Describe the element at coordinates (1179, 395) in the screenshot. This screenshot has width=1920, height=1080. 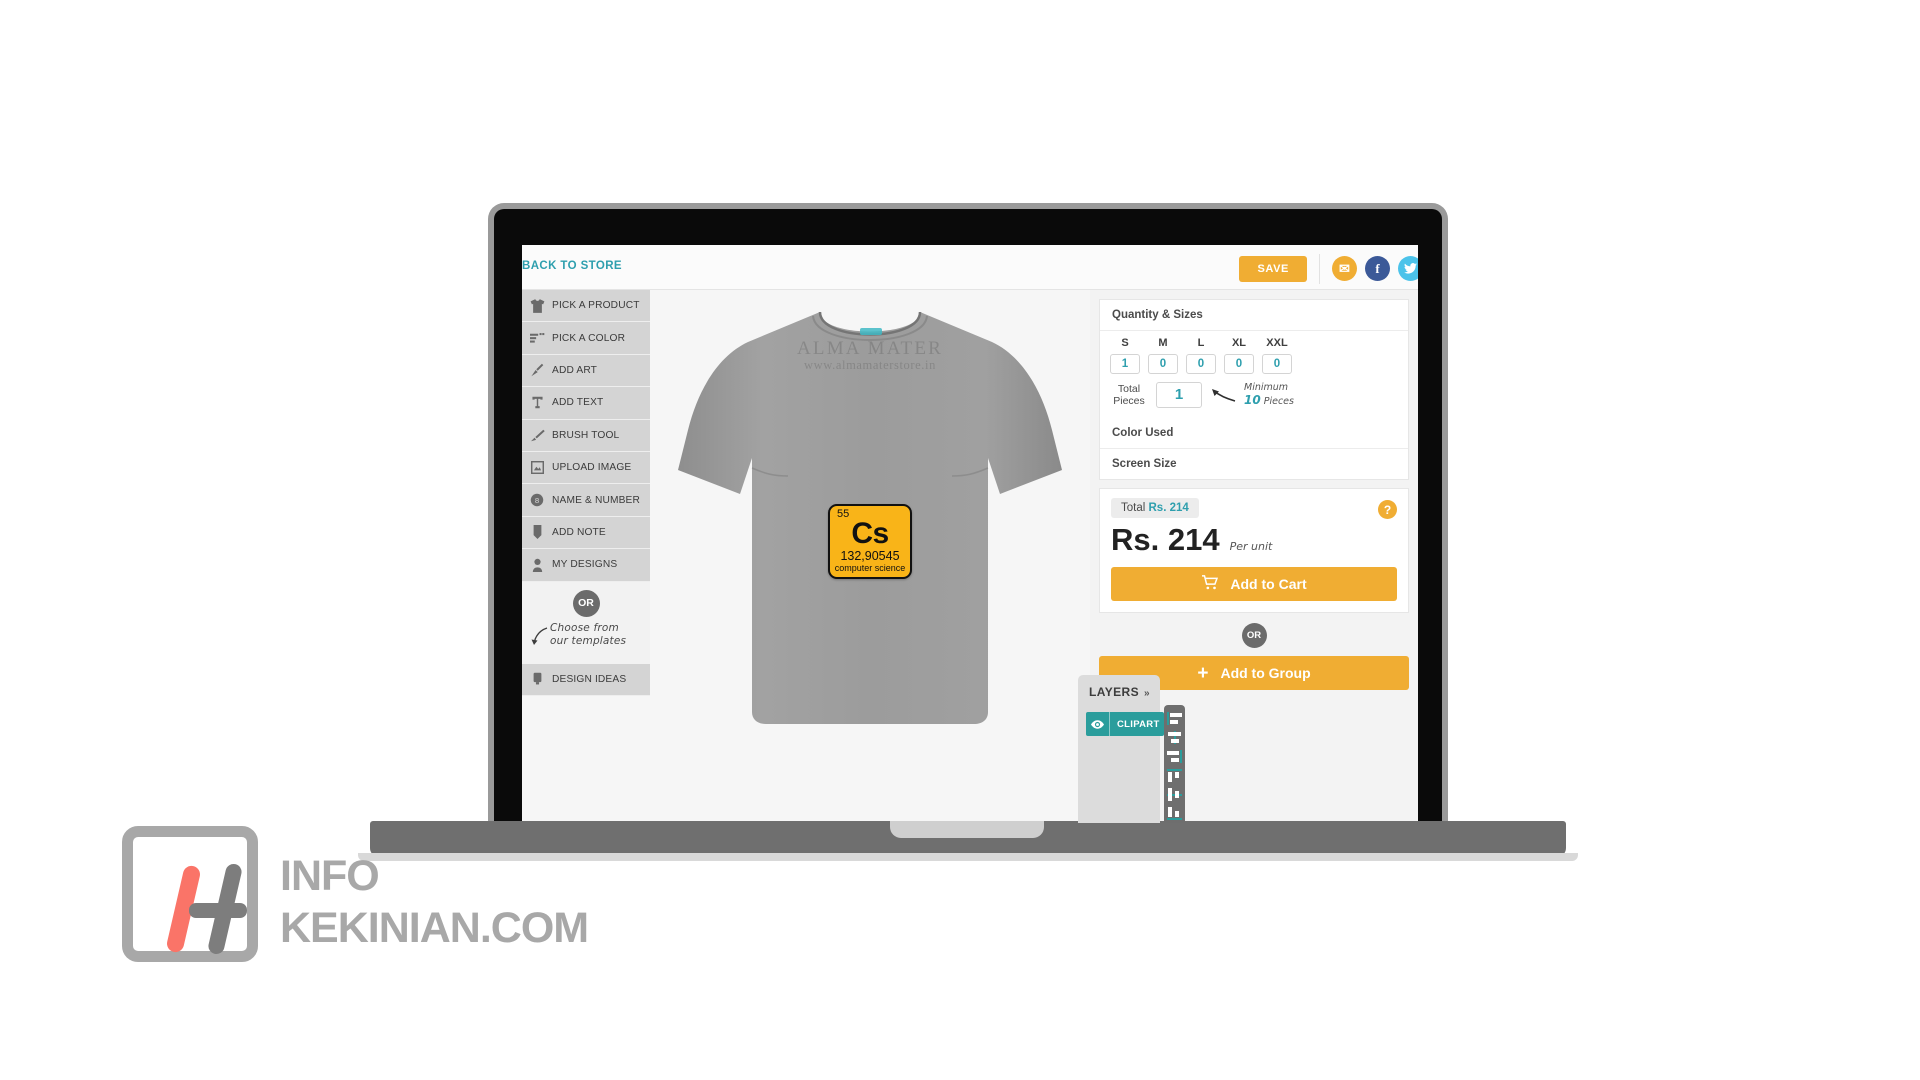
I see `total-pieces-input: 1` at that location.